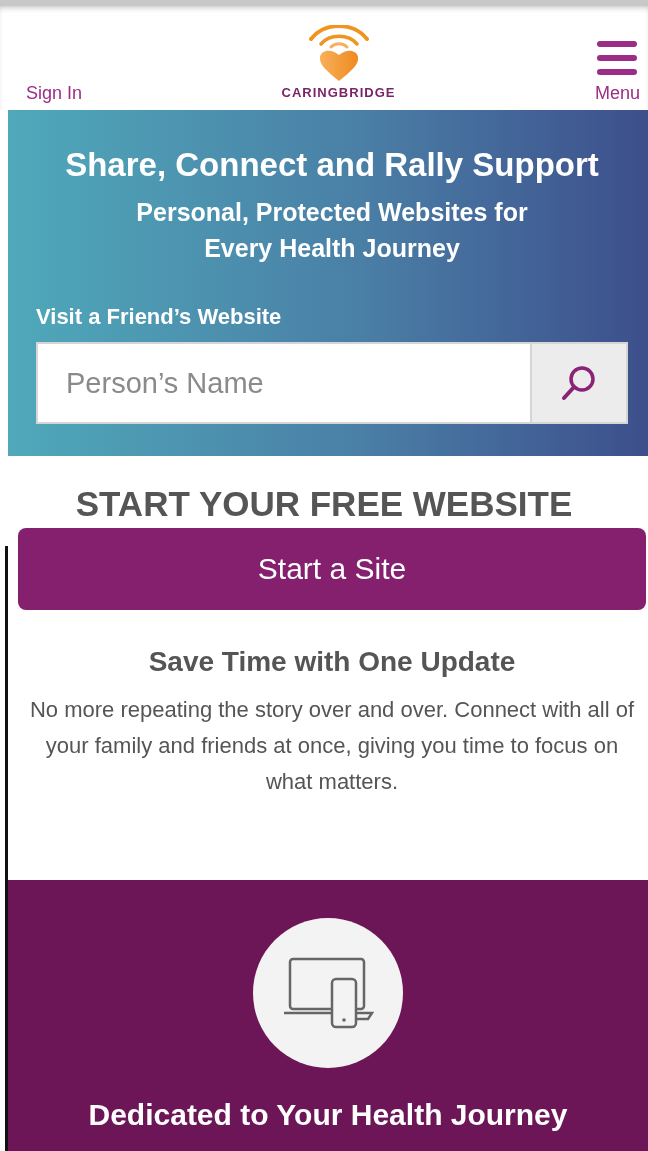 The image size is (648, 1151). I want to click on heart-signal-icon, so click(338, 54).